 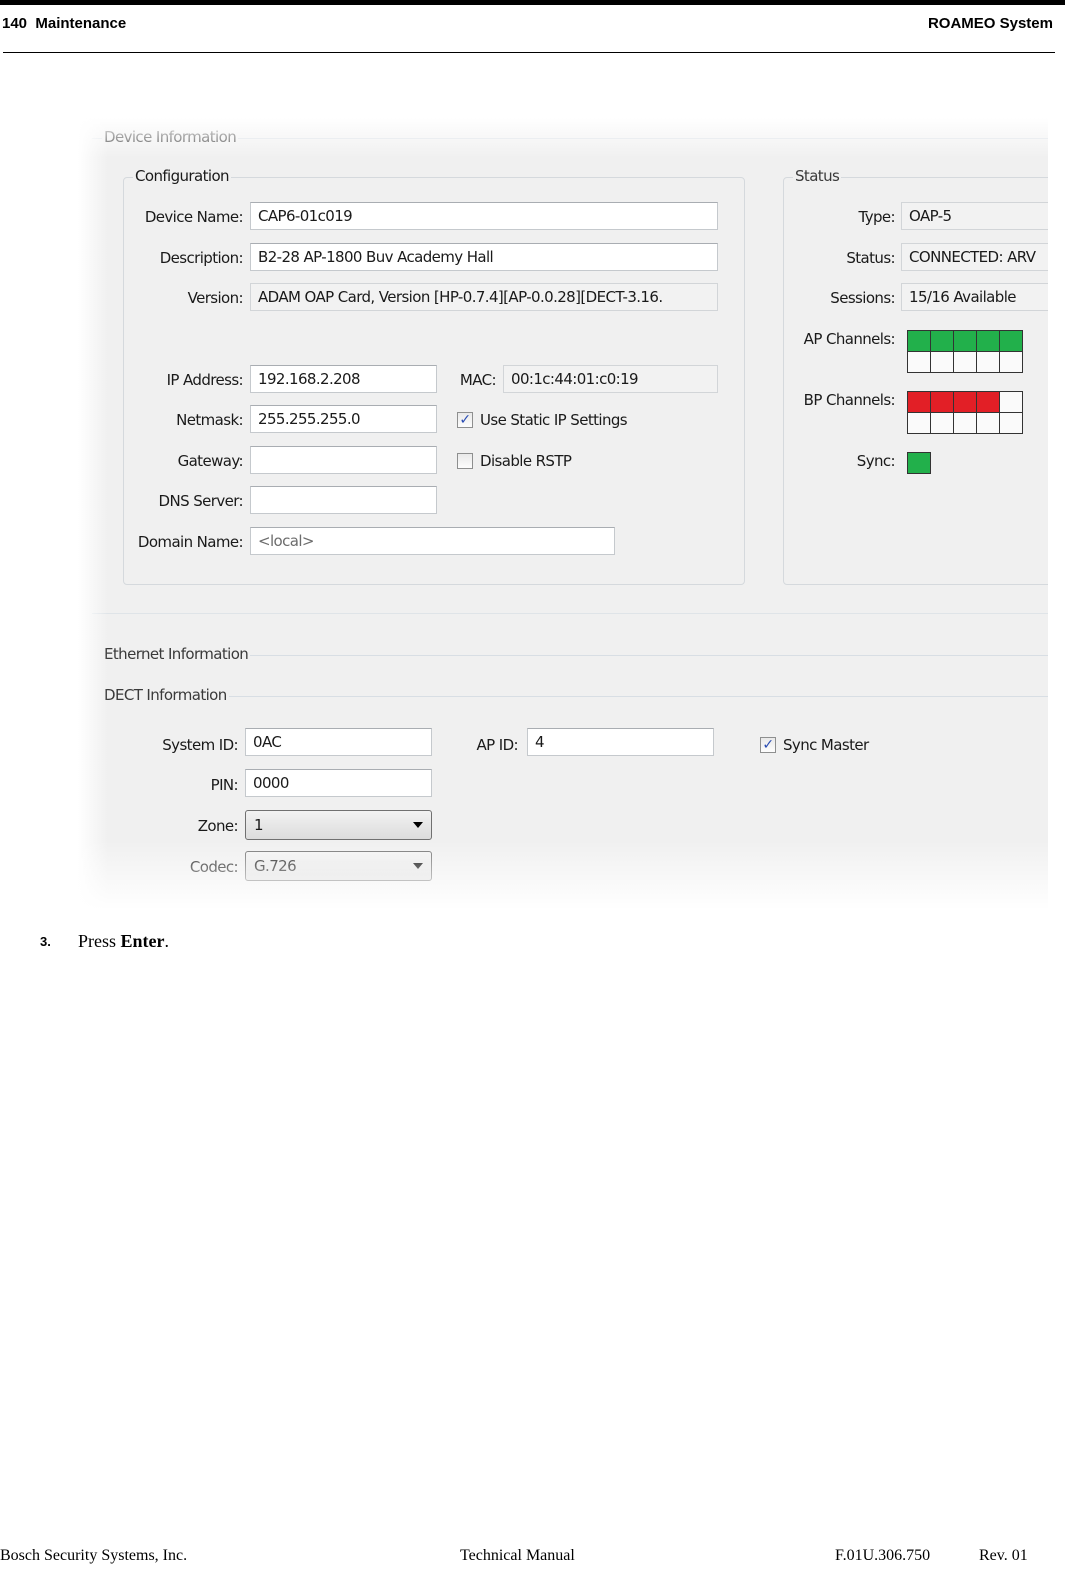 What do you see at coordinates (532, 2) in the screenshot?
I see `header-top-rule` at bounding box center [532, 2].